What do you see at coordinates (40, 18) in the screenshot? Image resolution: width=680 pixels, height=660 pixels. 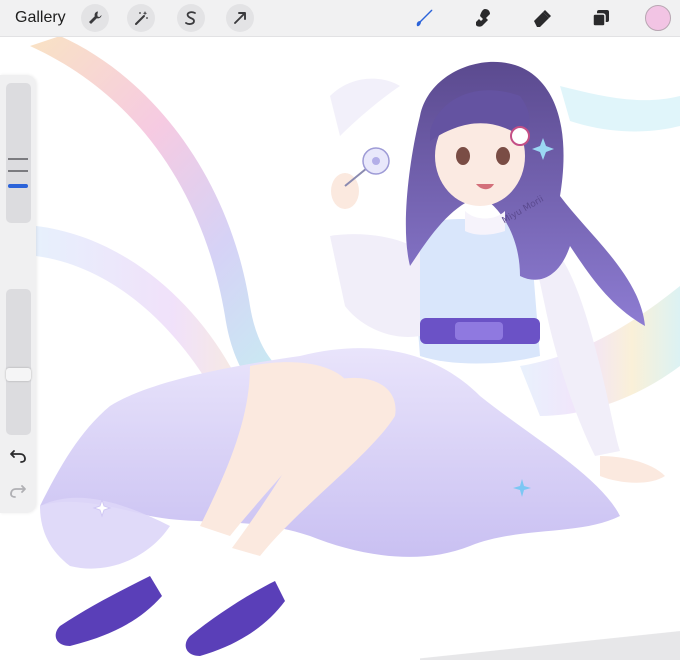 I see `gallery-button: Gallery` at bounding box center [40, 18].